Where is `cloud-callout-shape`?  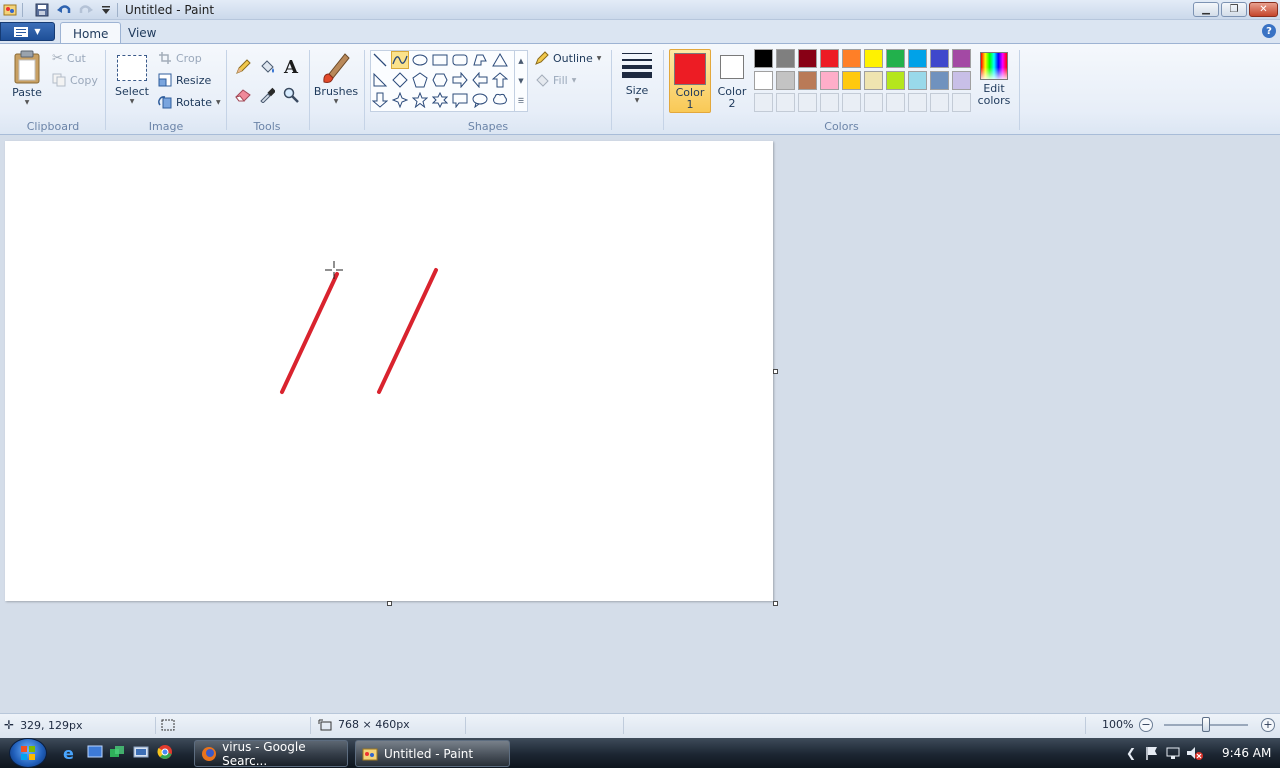 cloud-callout-shape is located at coordinates (500, 100).